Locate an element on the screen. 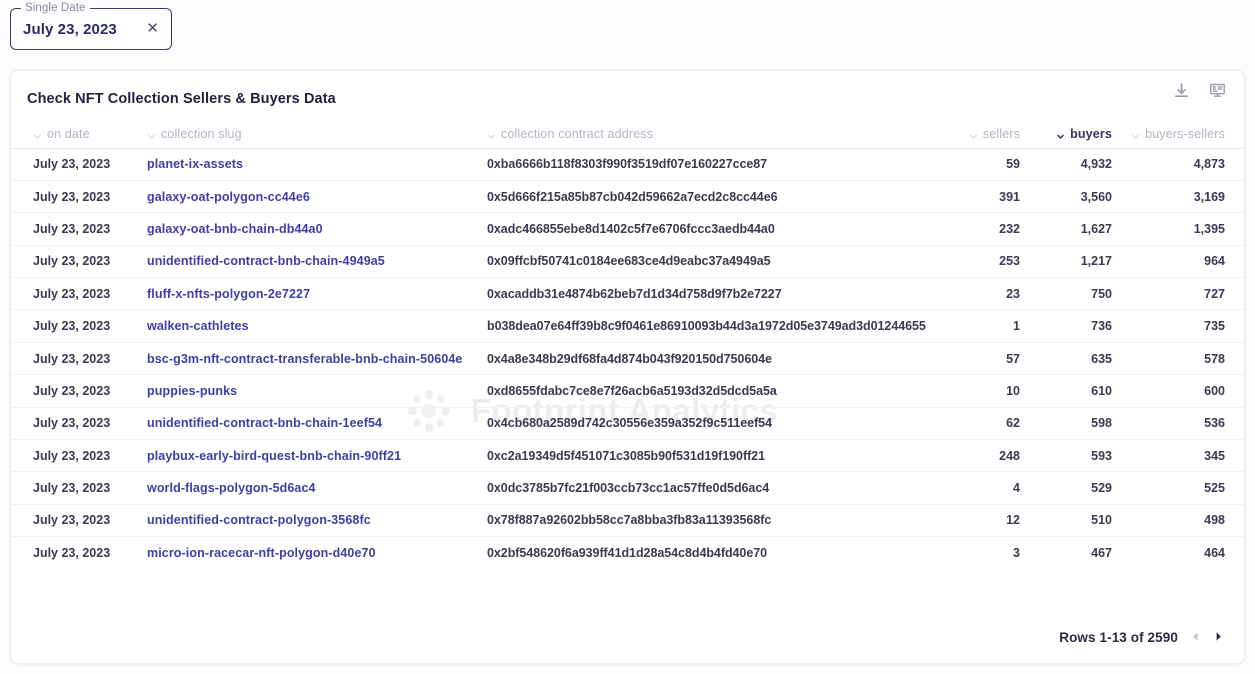  column-header-sellers: sellers is located at coordinates (981, 134).